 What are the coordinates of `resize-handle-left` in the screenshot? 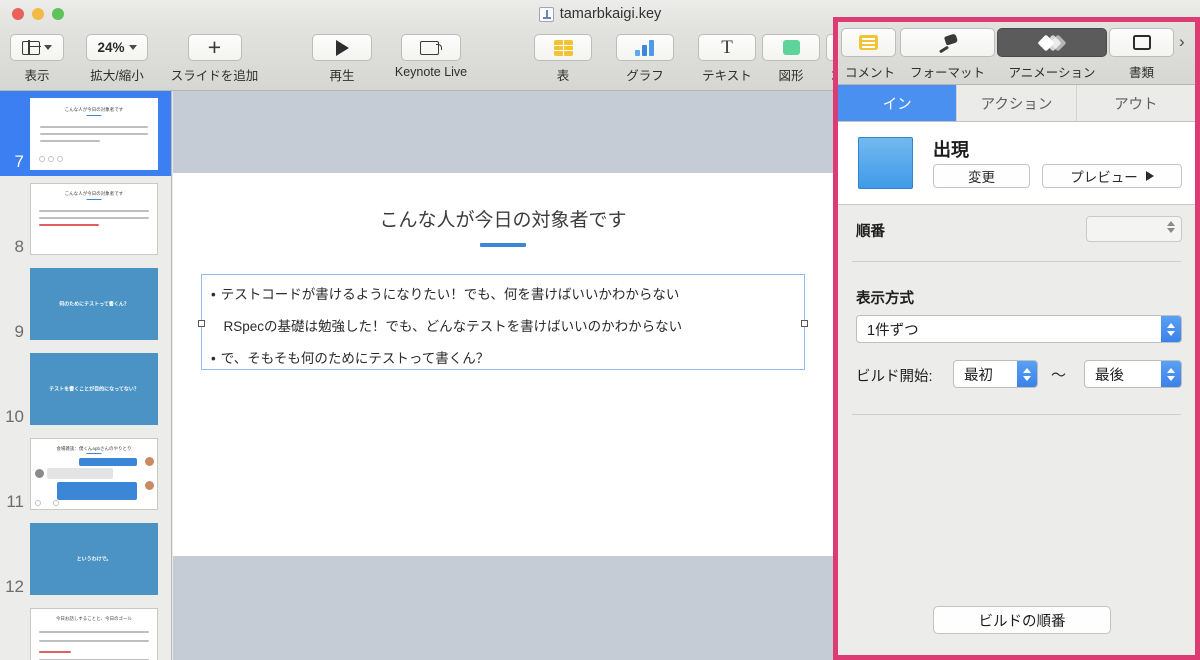 It's located at (201, 323).